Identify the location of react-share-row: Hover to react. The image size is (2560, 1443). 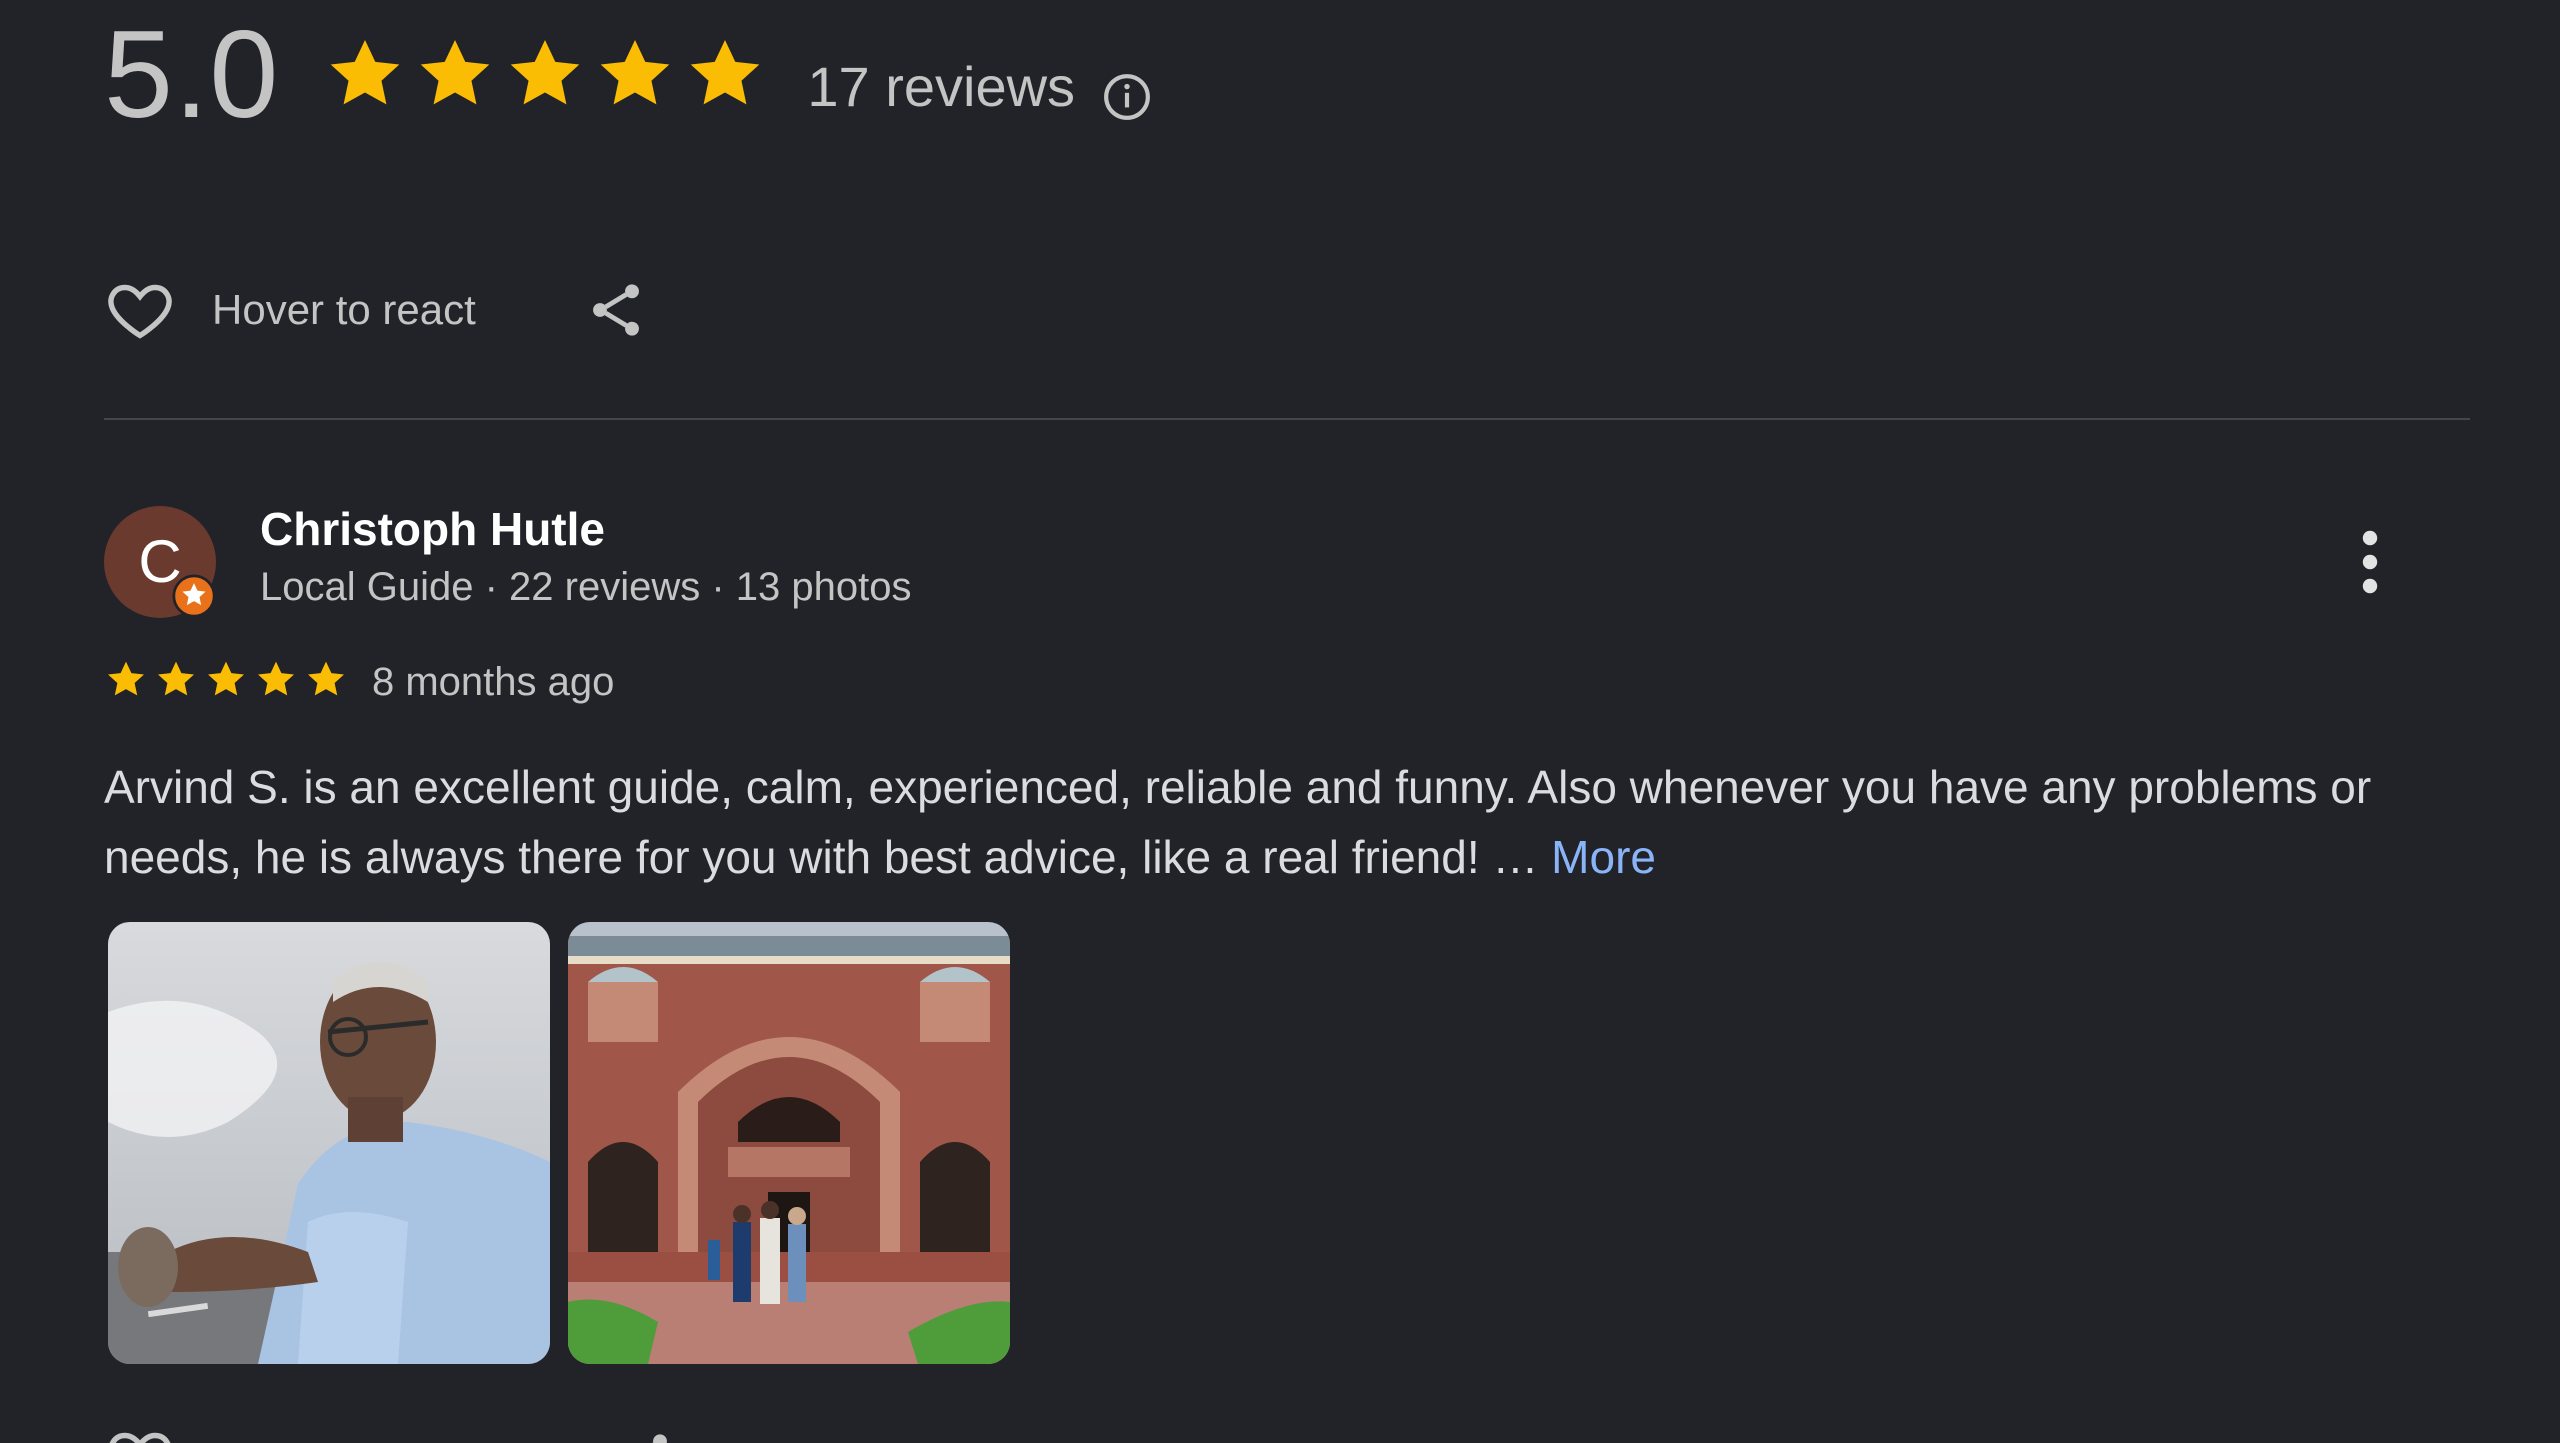
(376, 310).